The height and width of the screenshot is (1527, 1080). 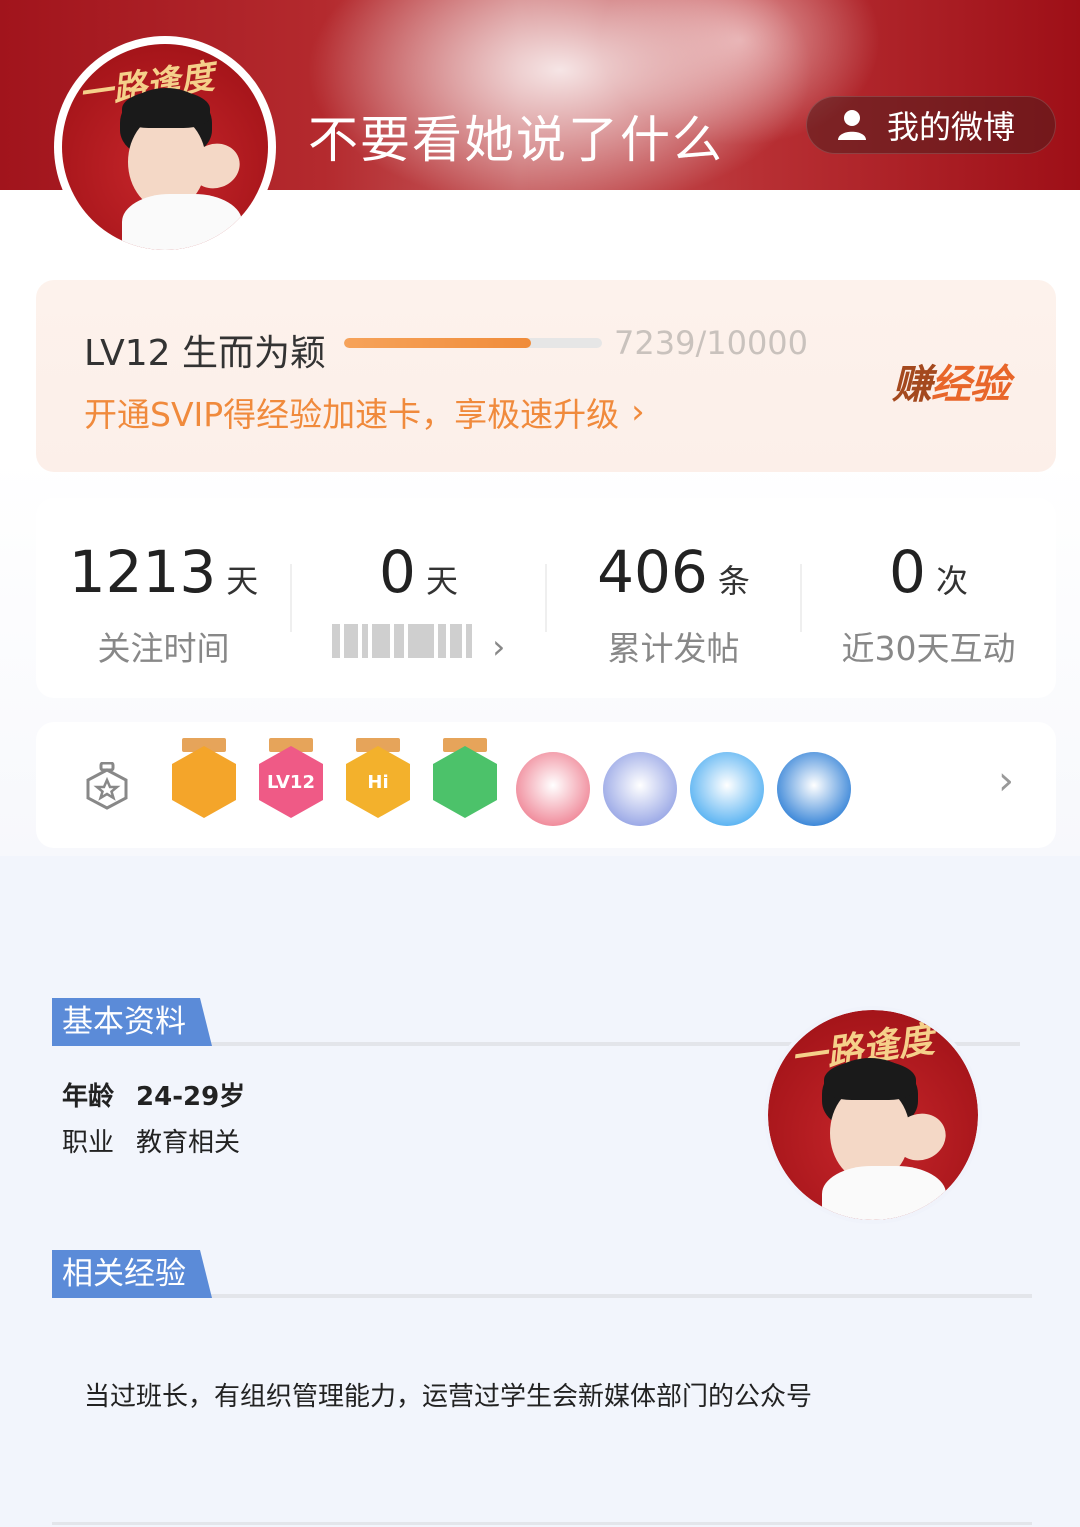 I want to click on stats-card: 1213 天 关注时间 0天 › 406 条 累计发帖 0次 近30天互动, so click(x=546, y=598).